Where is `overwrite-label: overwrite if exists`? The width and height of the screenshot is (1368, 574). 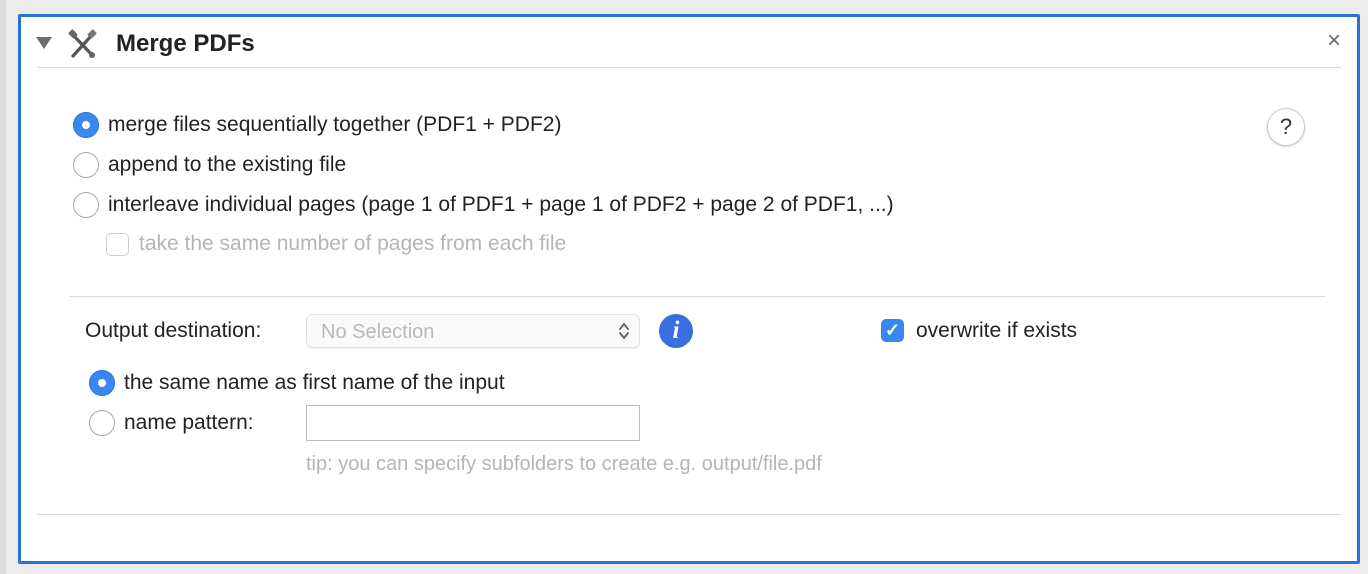
overwrite-label: overwrite if exists is located at coordinates (997, 330).